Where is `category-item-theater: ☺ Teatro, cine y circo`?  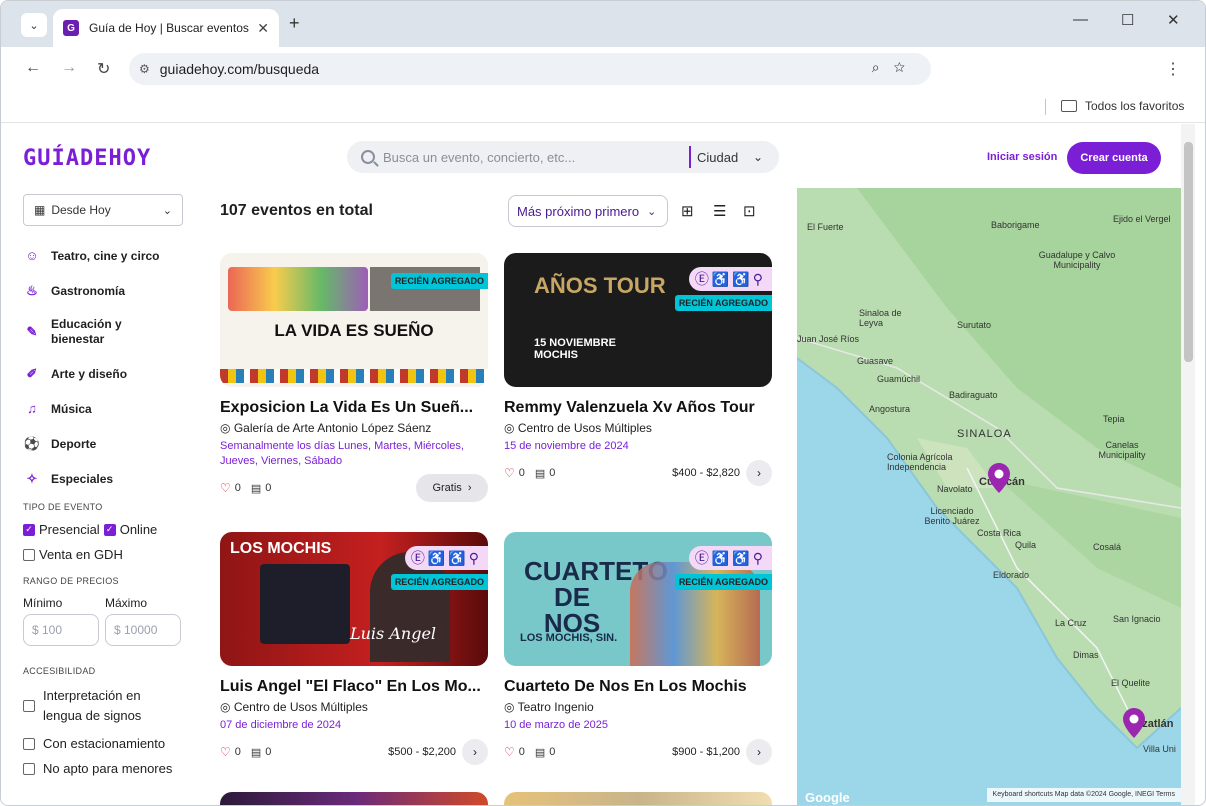 category-item-theater: ☺ Teatro, cine y circo is located at coordinates (108, 255).